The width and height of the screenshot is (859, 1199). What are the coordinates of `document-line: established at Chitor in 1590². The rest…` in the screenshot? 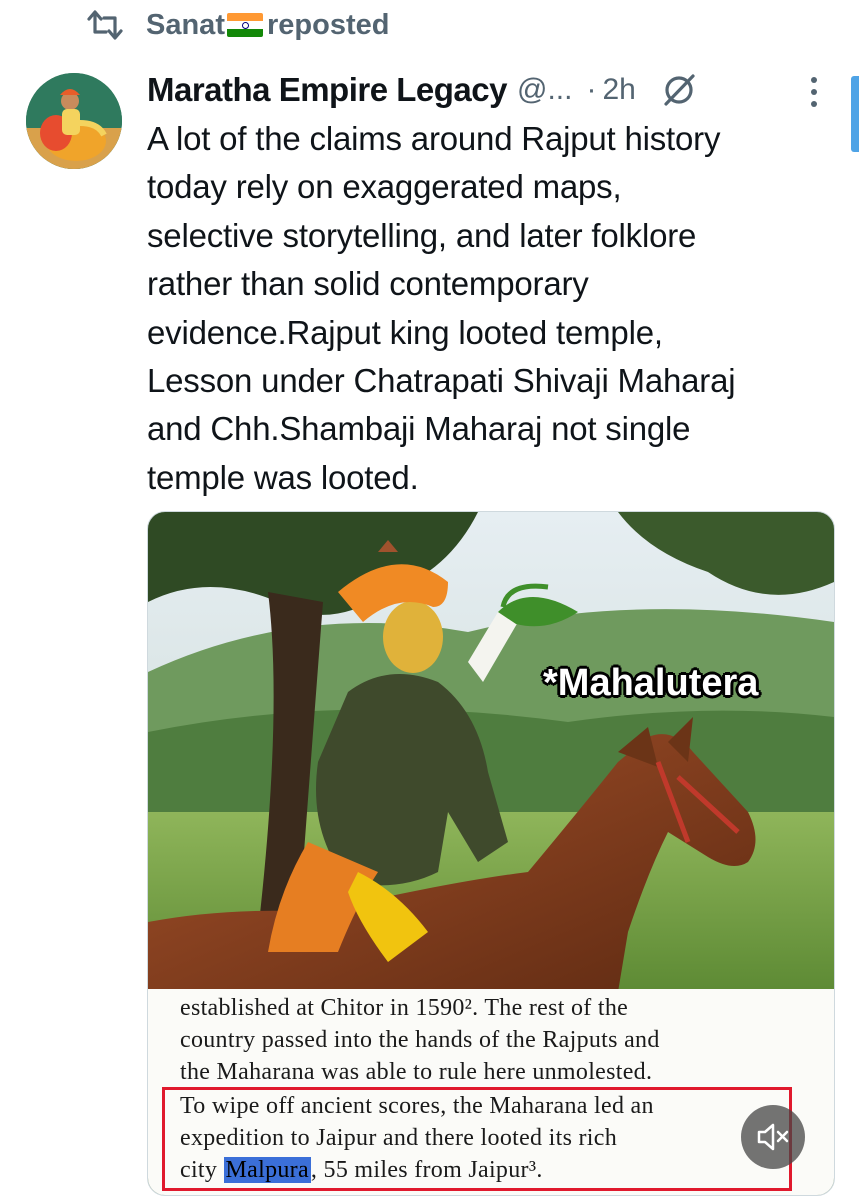 It's located at (404, 1008).